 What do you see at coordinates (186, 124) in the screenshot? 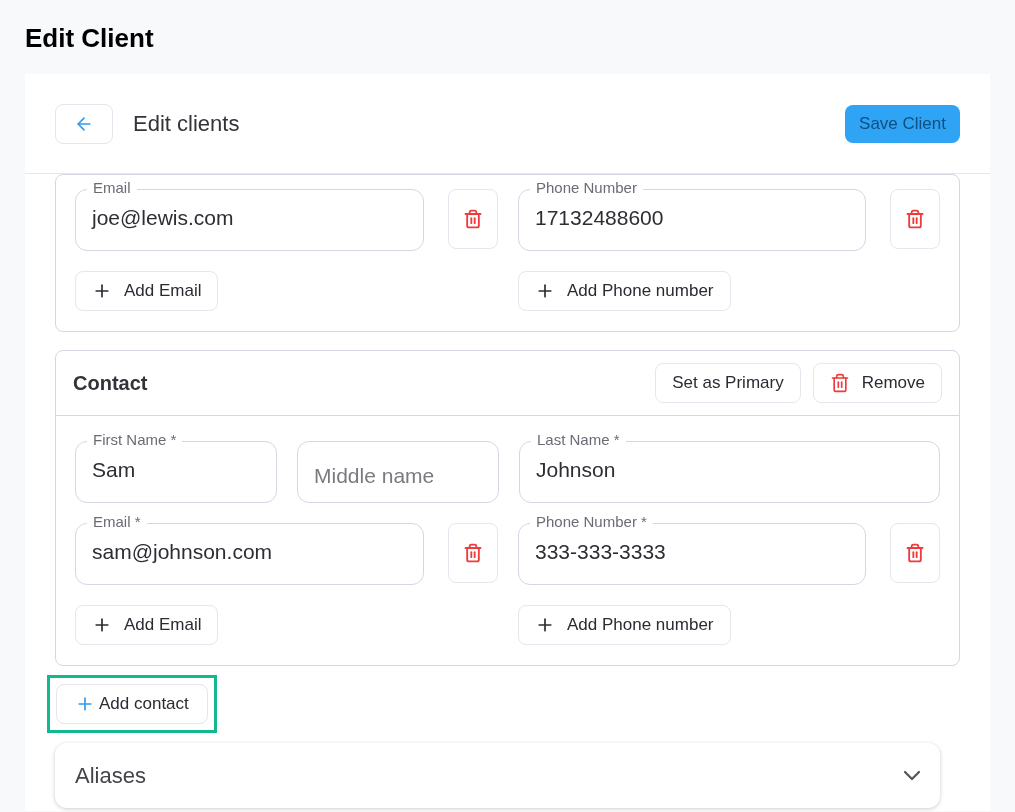
I see `section-title: Edit clients` at bounding box center [186, 124].